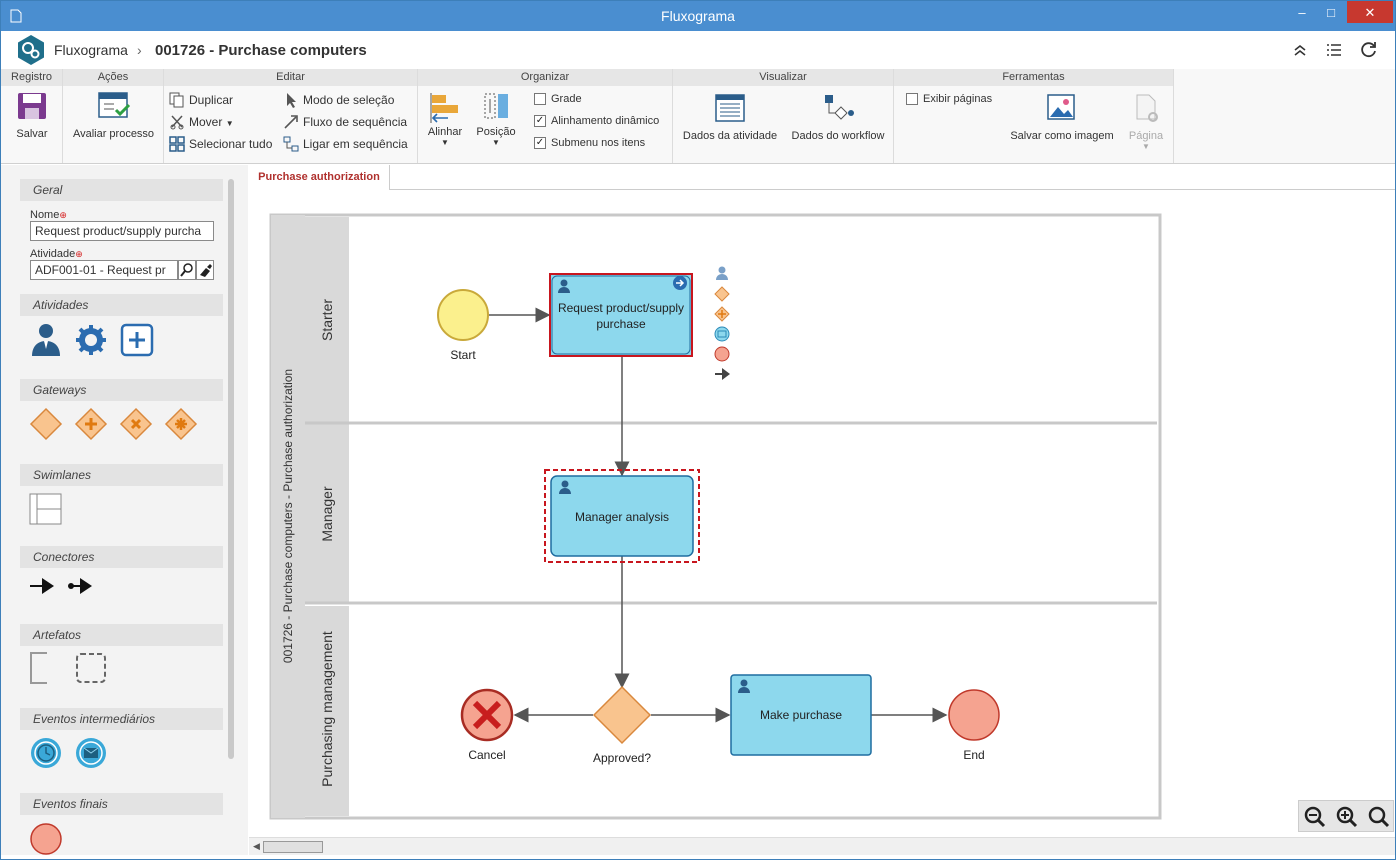 Image resolution: width=1396 pixels, height=860 pixels. What do you see at coordinates (91, 668) in the screenshot?
I see `group-artifact-icon` at bounding box center [91, 668].